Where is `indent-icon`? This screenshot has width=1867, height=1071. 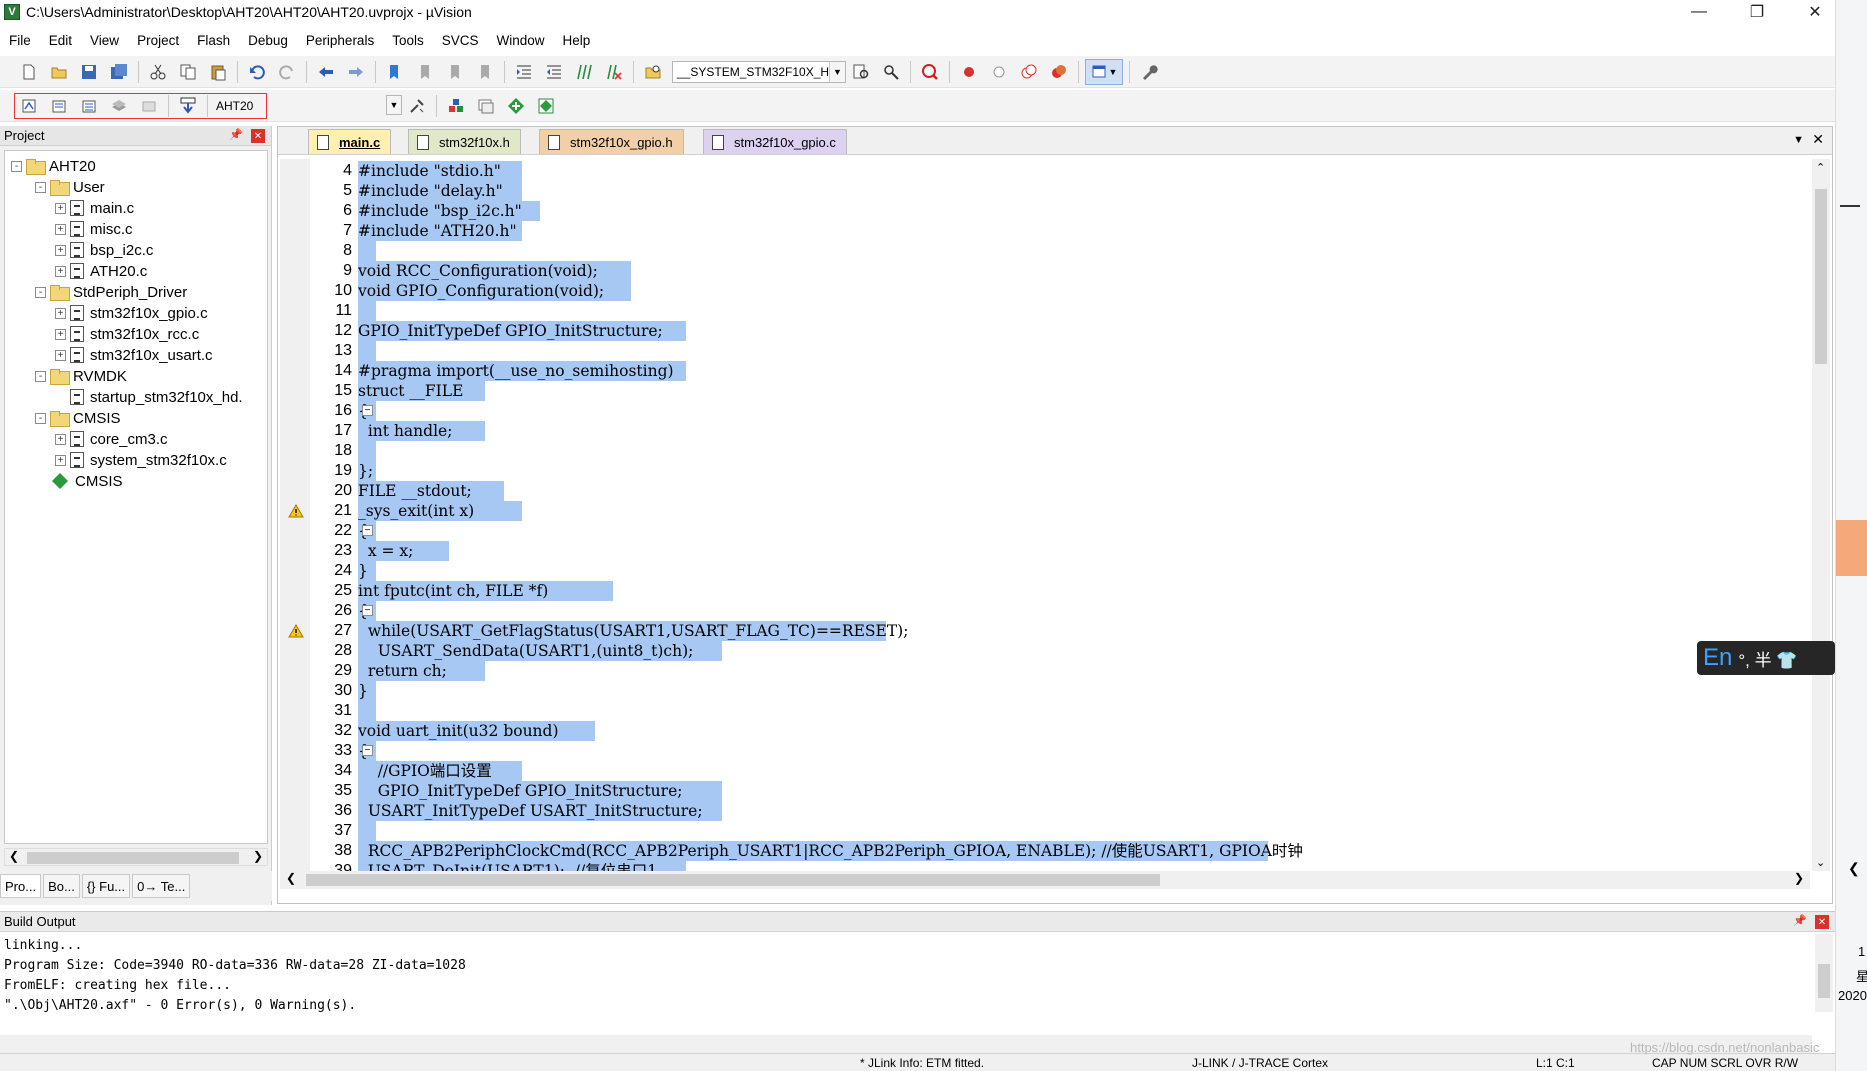
indent-icon is located at coordinates (524, 72).